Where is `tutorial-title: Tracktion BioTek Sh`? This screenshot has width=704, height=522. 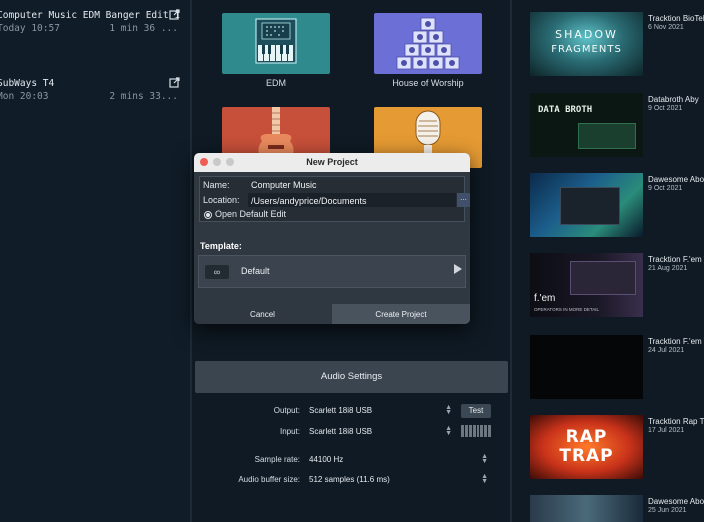
tutorial-title: Tracktion BioTek Sh is located at coordinates (676, 18).